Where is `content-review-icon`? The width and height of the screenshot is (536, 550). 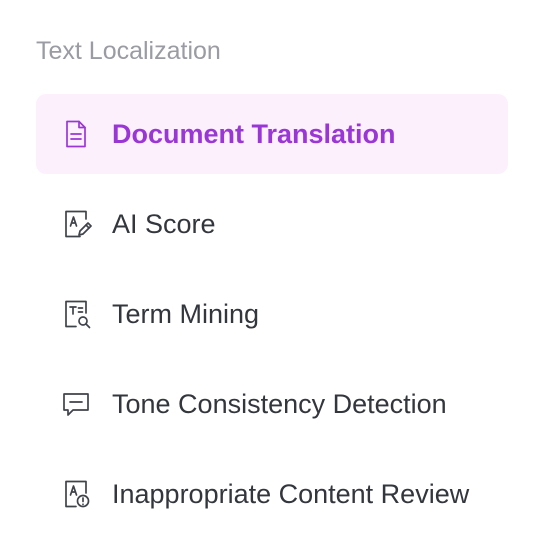 content-review-icon is located at coordinates (76, 494).